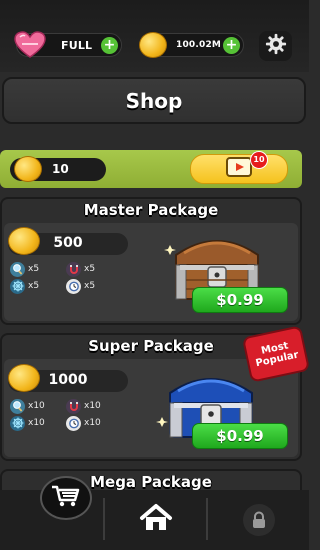 Image resolution: width=320 pixels, height=550 pixels. I want to click on coins-pill: 100.02M +, so click(191, 45).